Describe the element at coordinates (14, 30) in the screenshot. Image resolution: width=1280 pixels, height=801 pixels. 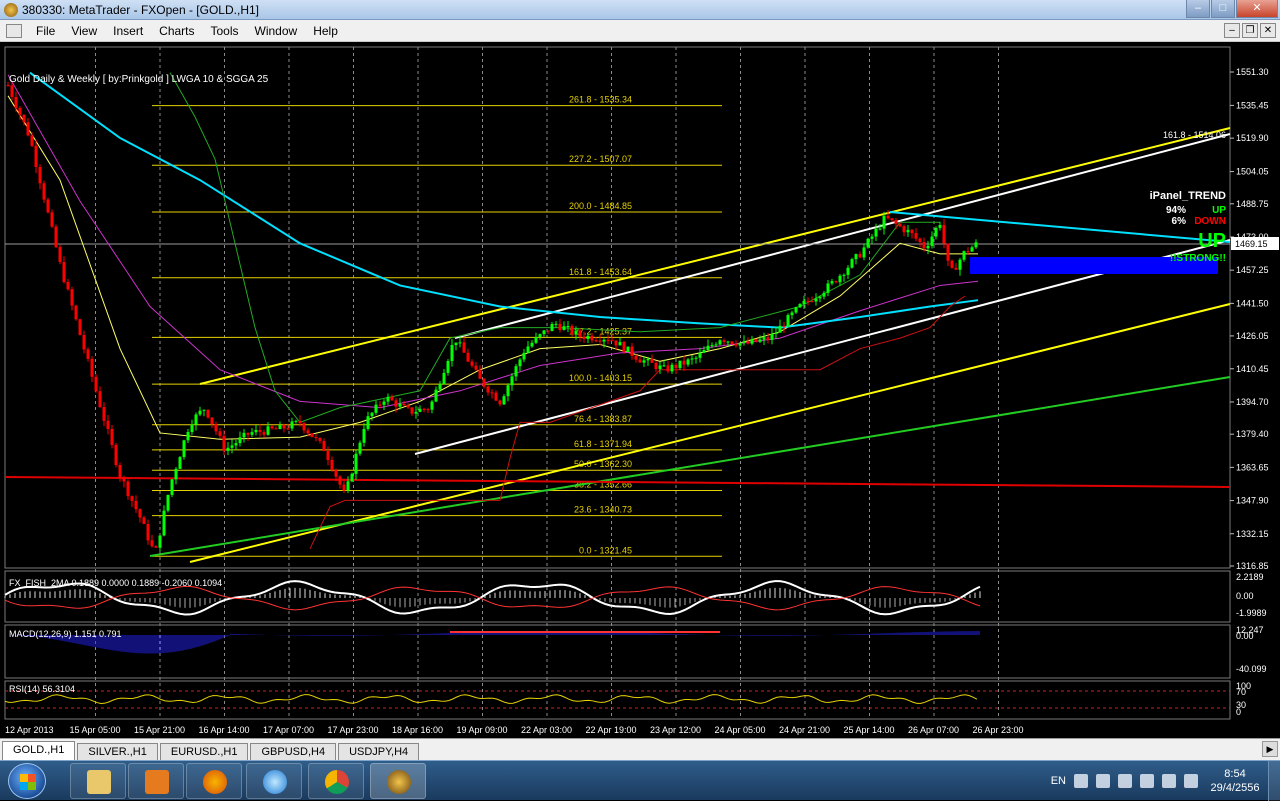
I see `document-icon` at that location.